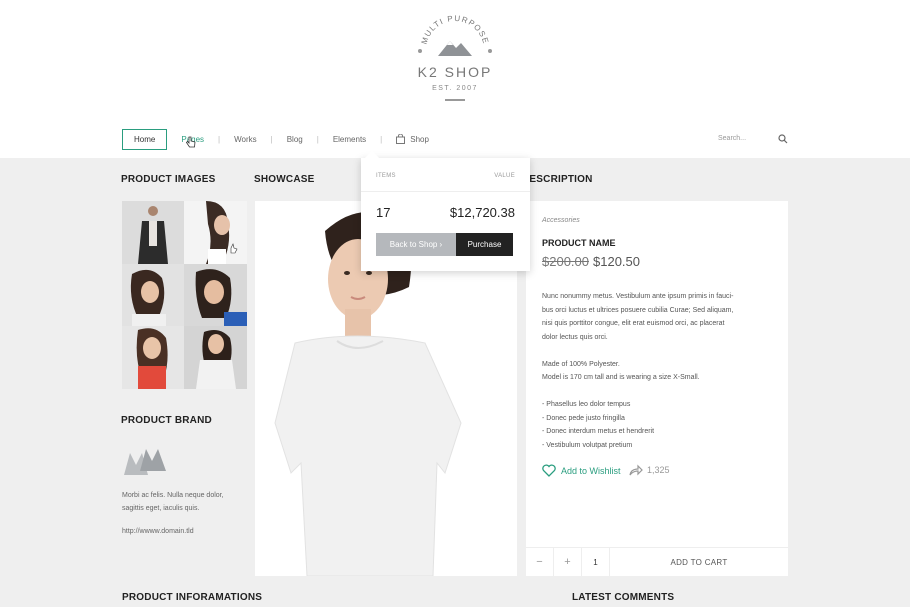 Image resolution: width=910 pixels, height=607 pixels. Describe the element at coordinates (386, 176) in the screenshot. I see `items-column-label: ITEMS` at that location.